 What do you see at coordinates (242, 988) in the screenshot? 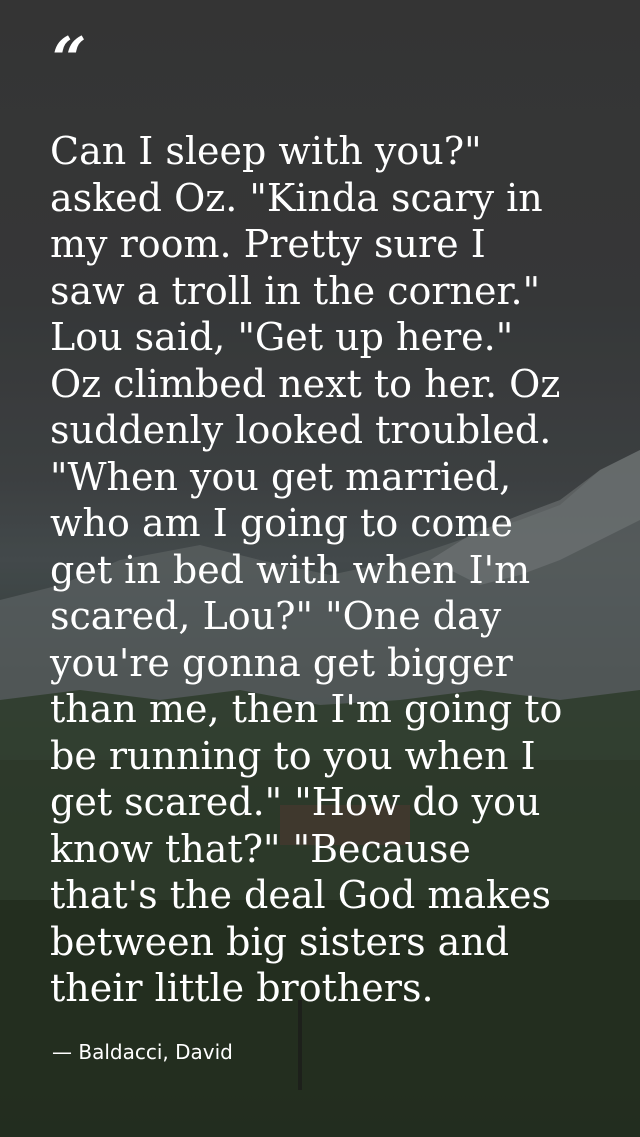
I see `quote-line: their little brothers.` at bounding box center [242, 988].